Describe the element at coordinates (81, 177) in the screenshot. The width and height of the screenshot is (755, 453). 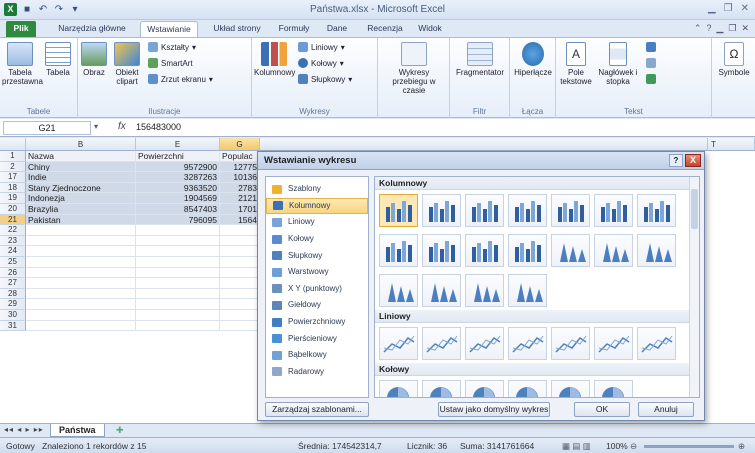
I see `cell-b: Indie` at that location.